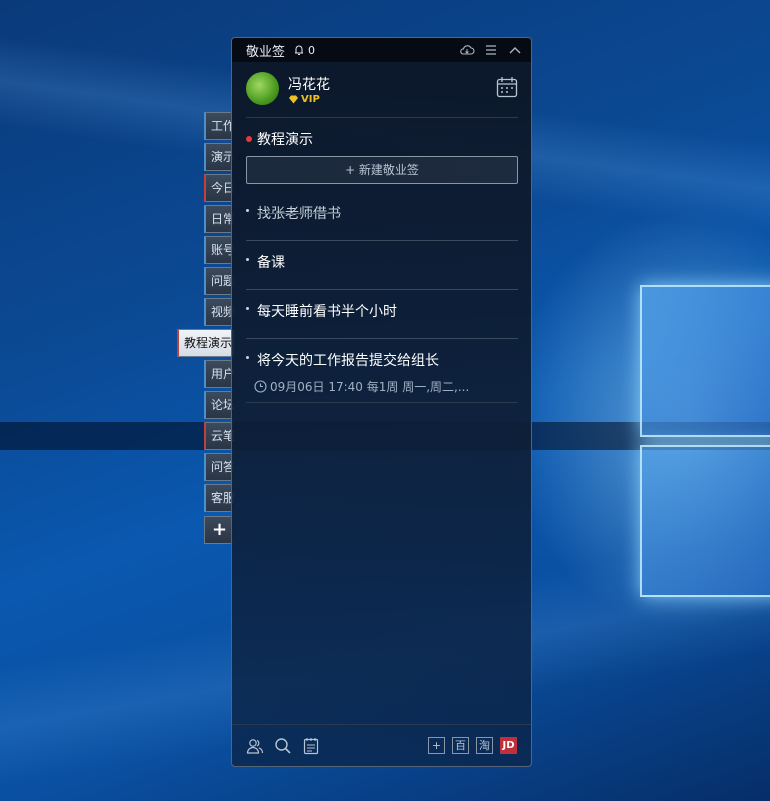 The image size is (770, 801). I want to click on category-dot, so click(249, 139).